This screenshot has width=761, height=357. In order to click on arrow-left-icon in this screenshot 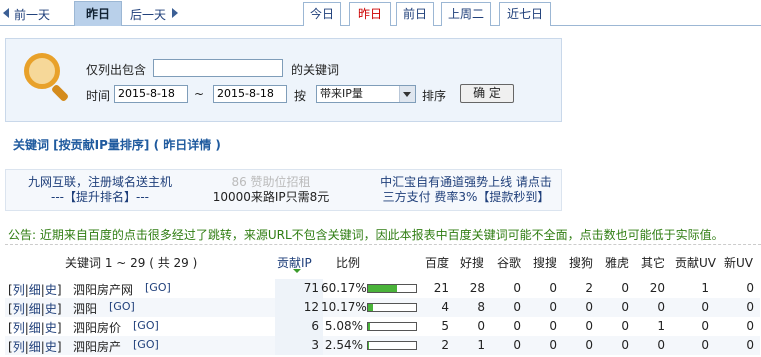, I will do `click(6, 13)`.